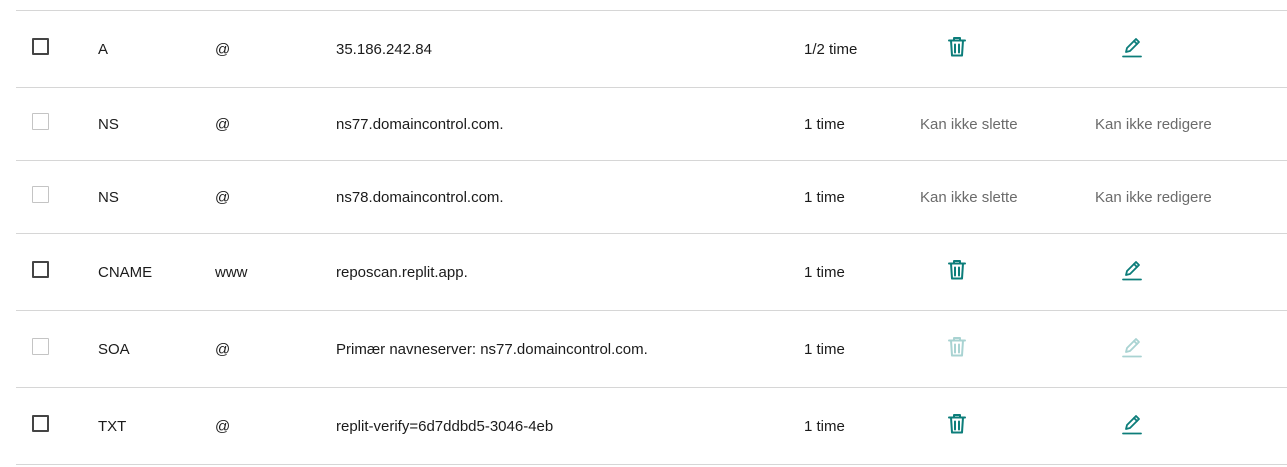 The width and height of the screenshot is (1287, 467). What do you see at coordinates (445, 426) in the screenshot?
I see `record-data: replit-verify=6d7ddbd5-3046-4eb` at bounding box center [445, 426].